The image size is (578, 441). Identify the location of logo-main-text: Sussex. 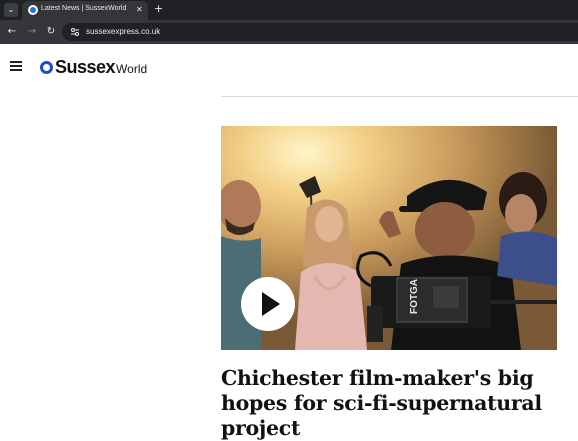
(85, 66).